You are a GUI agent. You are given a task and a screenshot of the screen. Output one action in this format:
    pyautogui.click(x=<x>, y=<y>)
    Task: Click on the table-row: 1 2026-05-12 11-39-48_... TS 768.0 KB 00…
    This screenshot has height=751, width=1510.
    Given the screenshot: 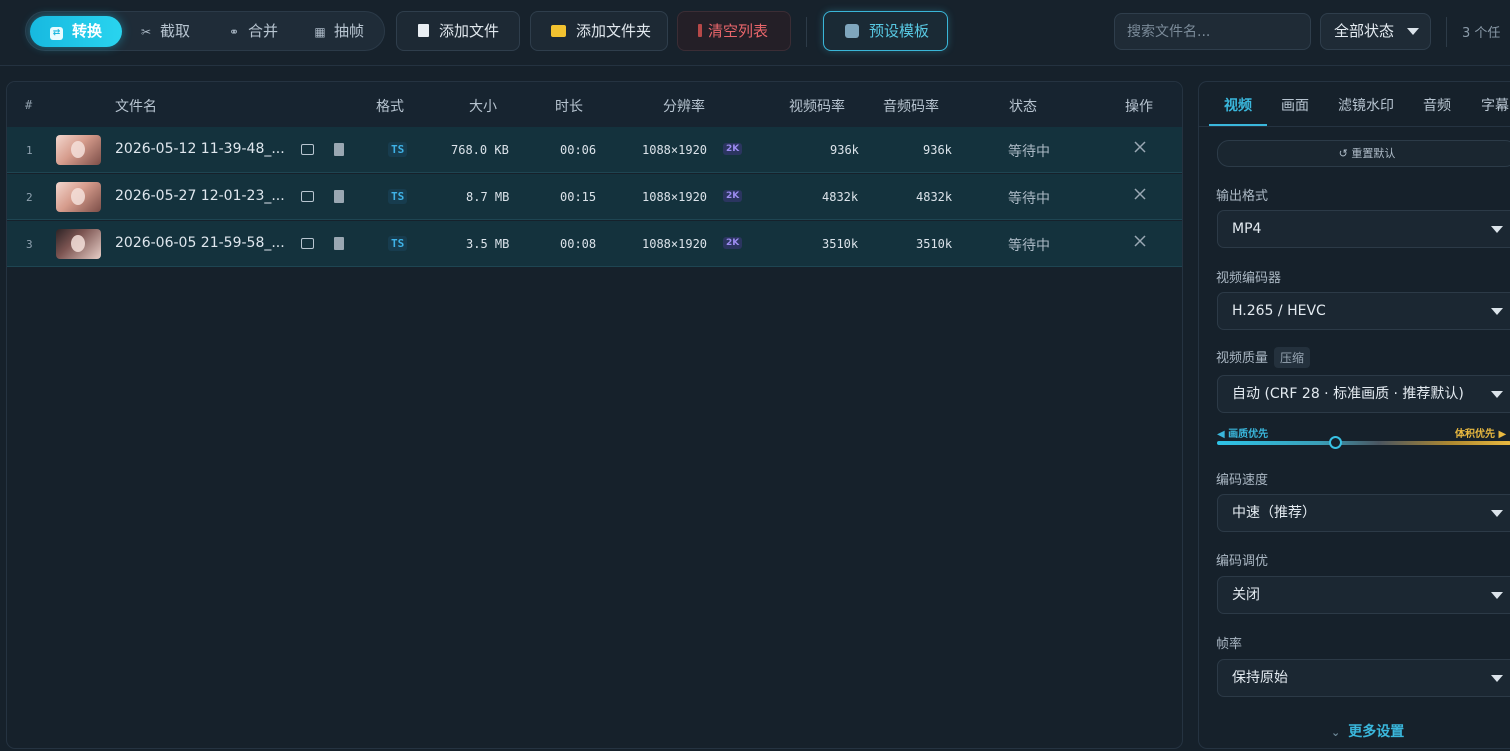 What is the action you would take?
    pyautogui.click(x=594, y=150)
    